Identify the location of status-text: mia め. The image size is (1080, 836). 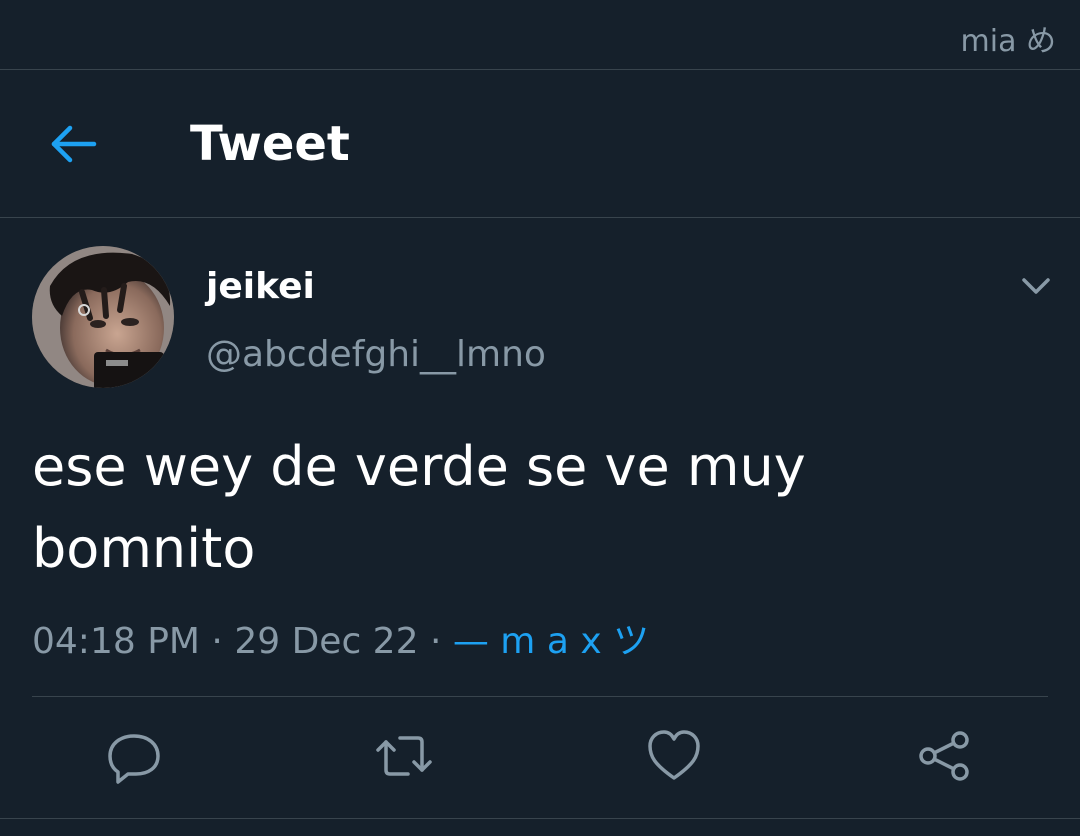
(1008, 41).